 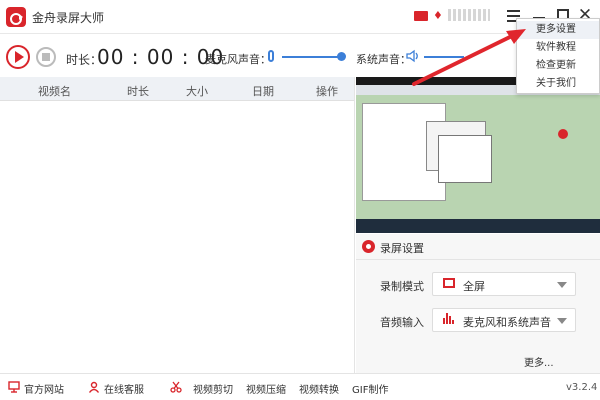 What do you see at coordinates (54, 91) in the screenshot?
I see `column-header-name: 视频名` at bounding box center [54, 91].